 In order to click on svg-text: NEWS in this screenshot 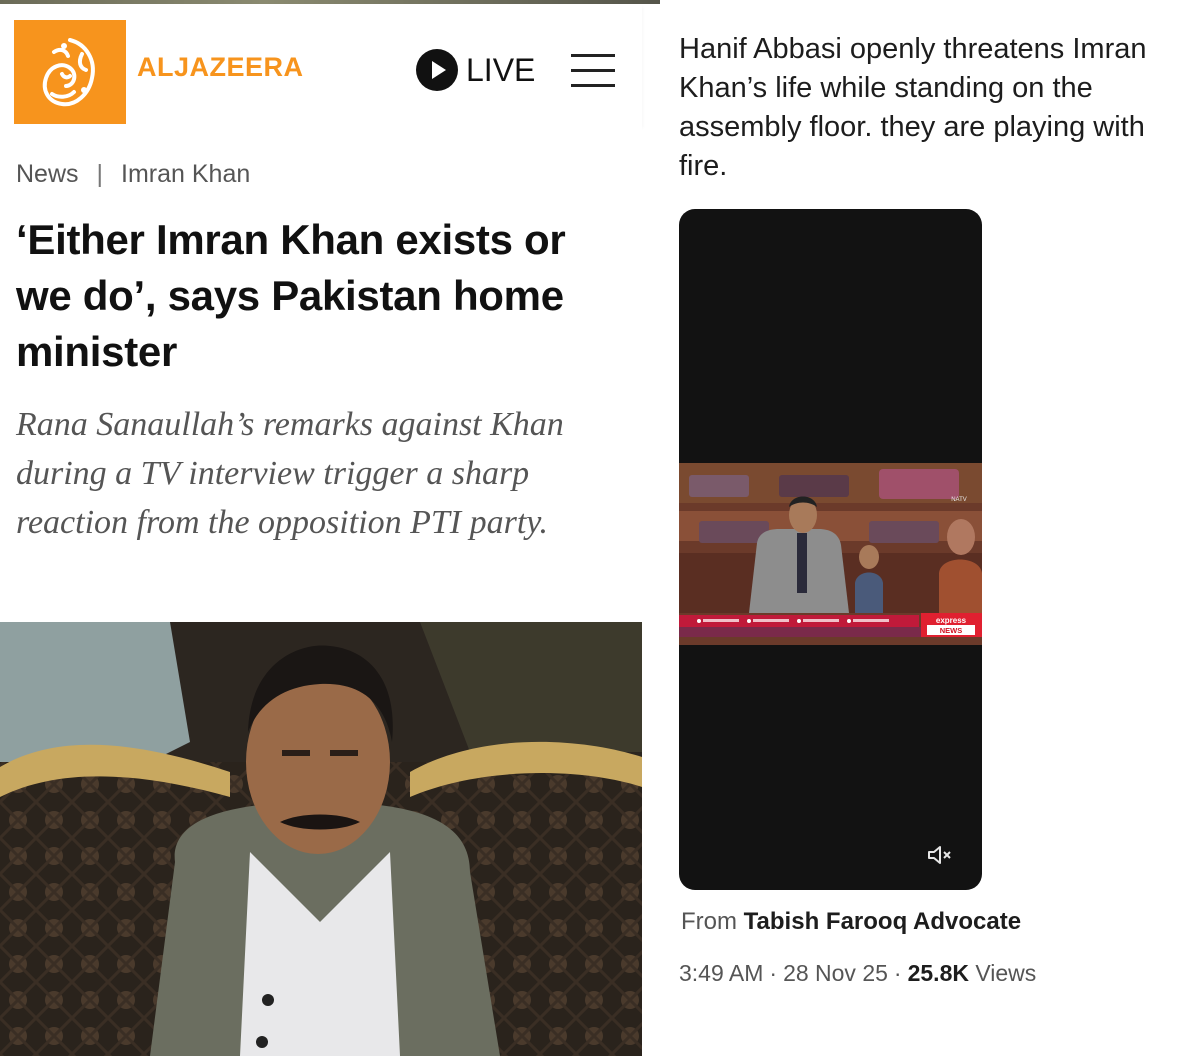, I will do `click(951, 630)`.